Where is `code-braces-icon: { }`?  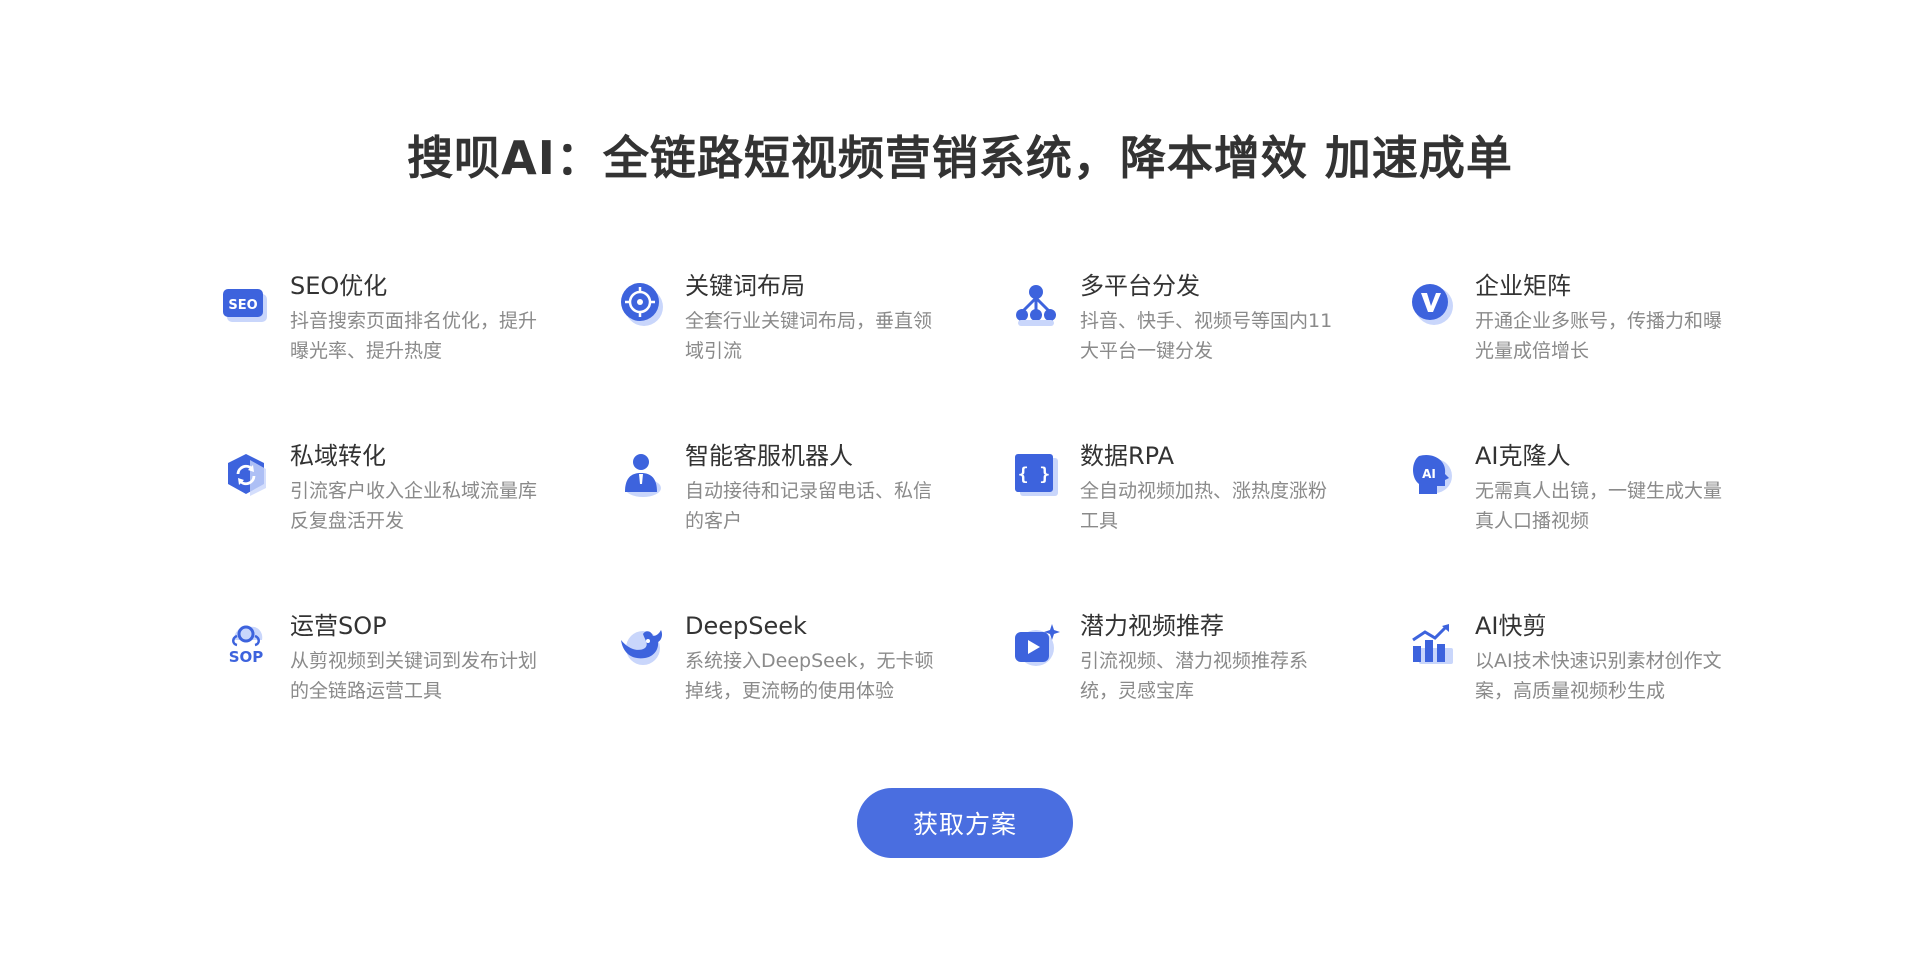 code-braces-icon: { } is located at coordinates (1036, 474).